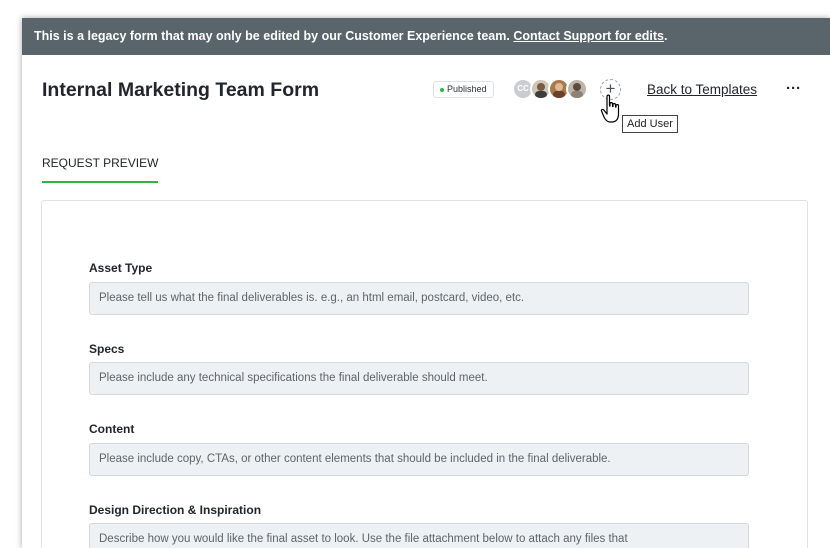  Describe the element at coordinates (467, 89) in the screenshot. I see `status-label: Published` at that location.